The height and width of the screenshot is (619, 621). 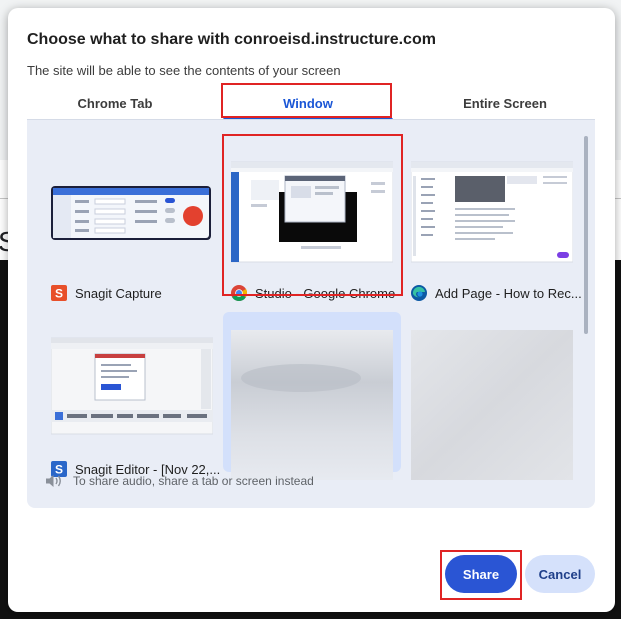 I want to click on window-title-text: Snagit Capture, so click(x=118, y=293).